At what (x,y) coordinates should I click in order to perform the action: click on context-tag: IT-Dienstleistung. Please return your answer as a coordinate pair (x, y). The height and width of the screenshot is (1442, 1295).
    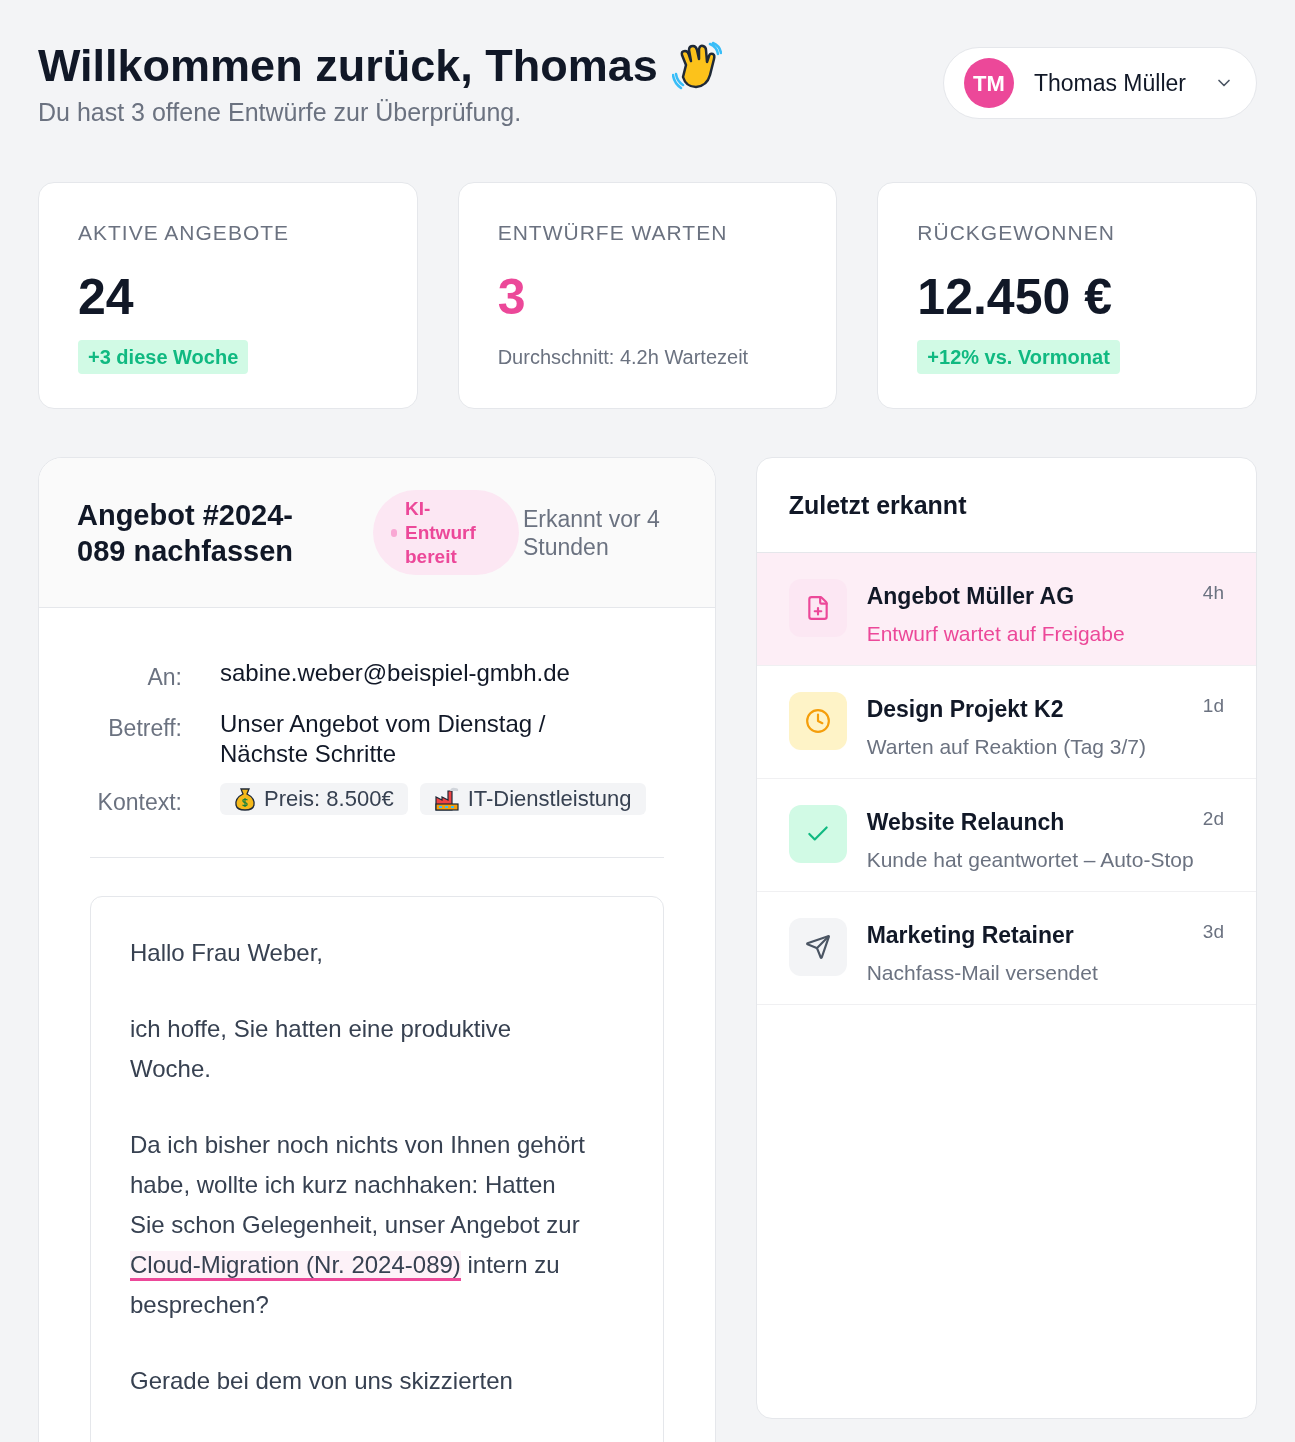
    Looking at the image, I should click on (532, 798).